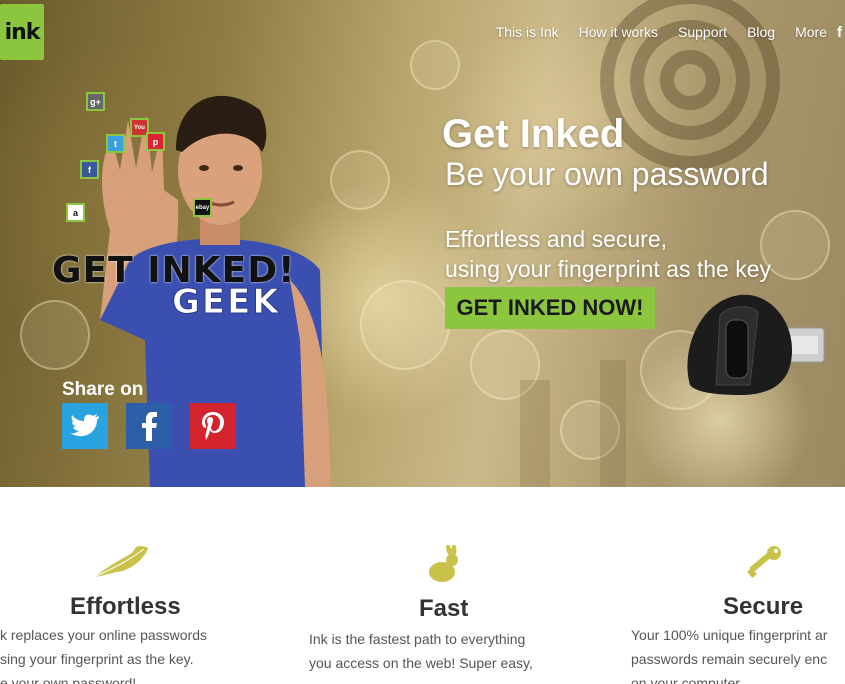  I want to click on pinterest-icon, so click(213, 426).